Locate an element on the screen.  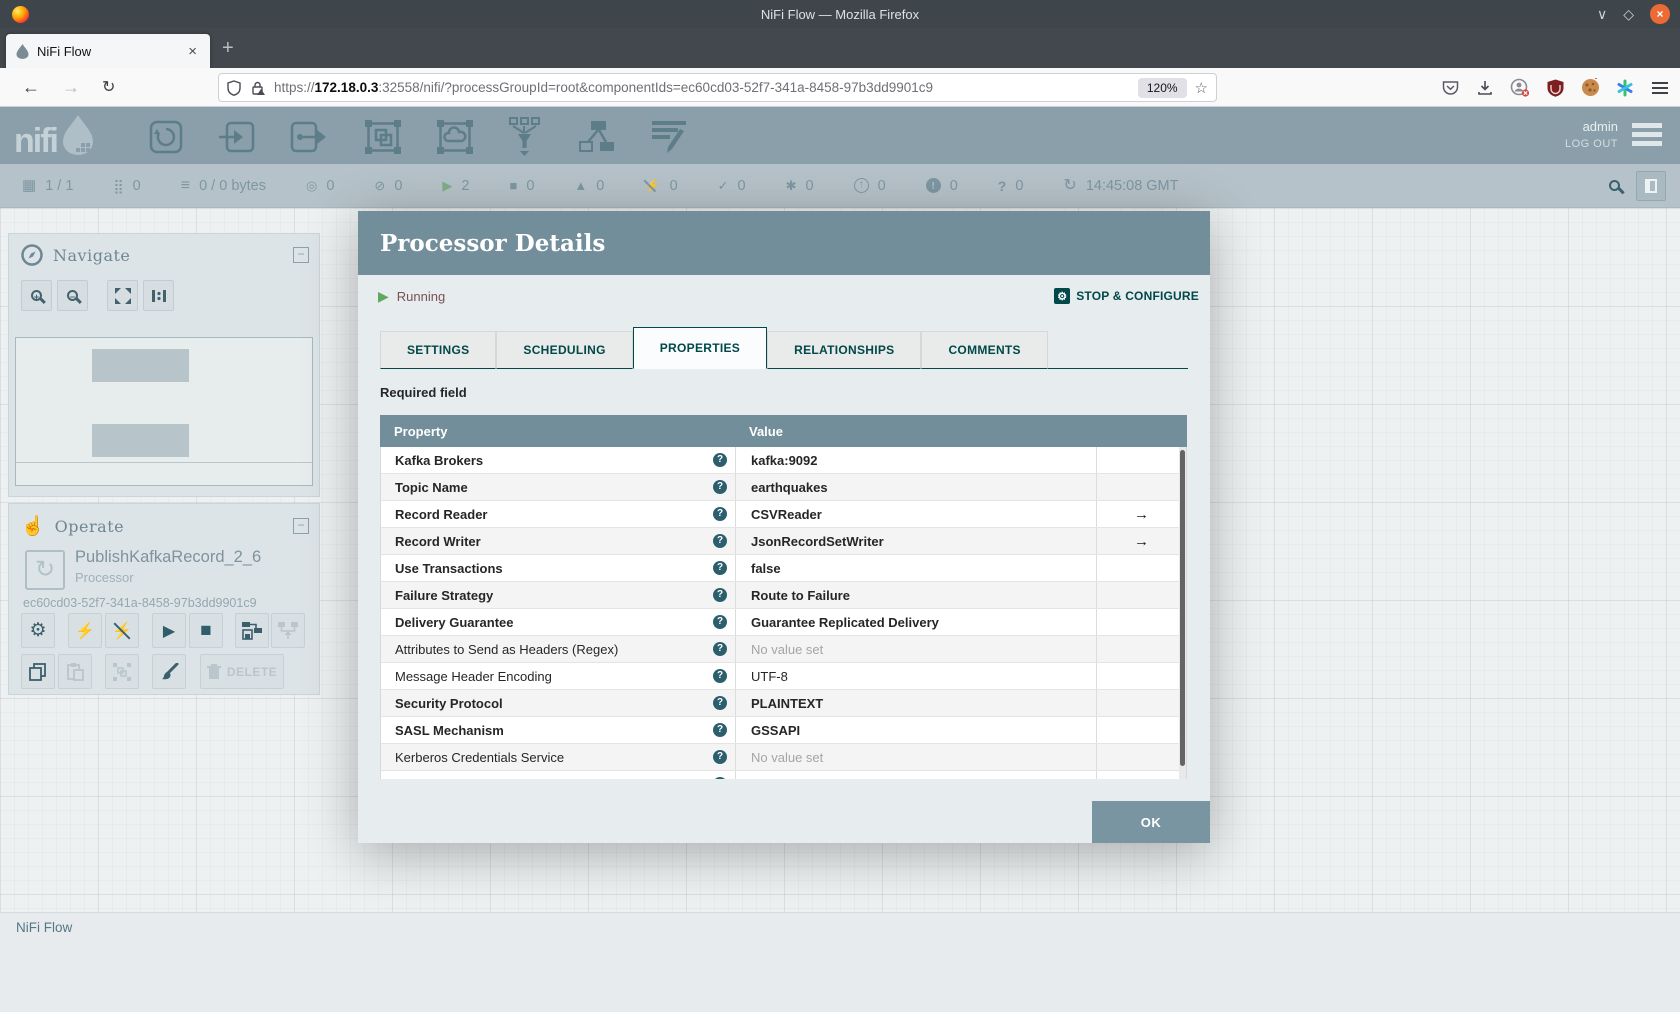
configure-button: ⚙ is located at coordinates (38, 630).